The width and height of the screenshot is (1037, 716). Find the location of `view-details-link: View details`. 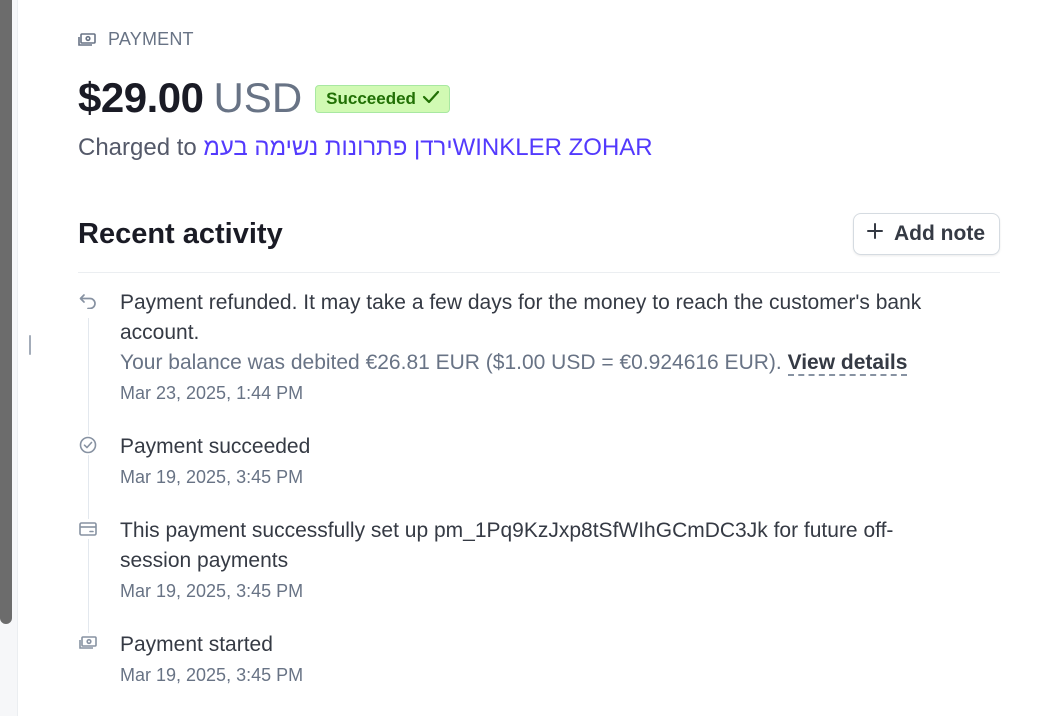

view-details-link: View details is located at coordinates (847, 363).